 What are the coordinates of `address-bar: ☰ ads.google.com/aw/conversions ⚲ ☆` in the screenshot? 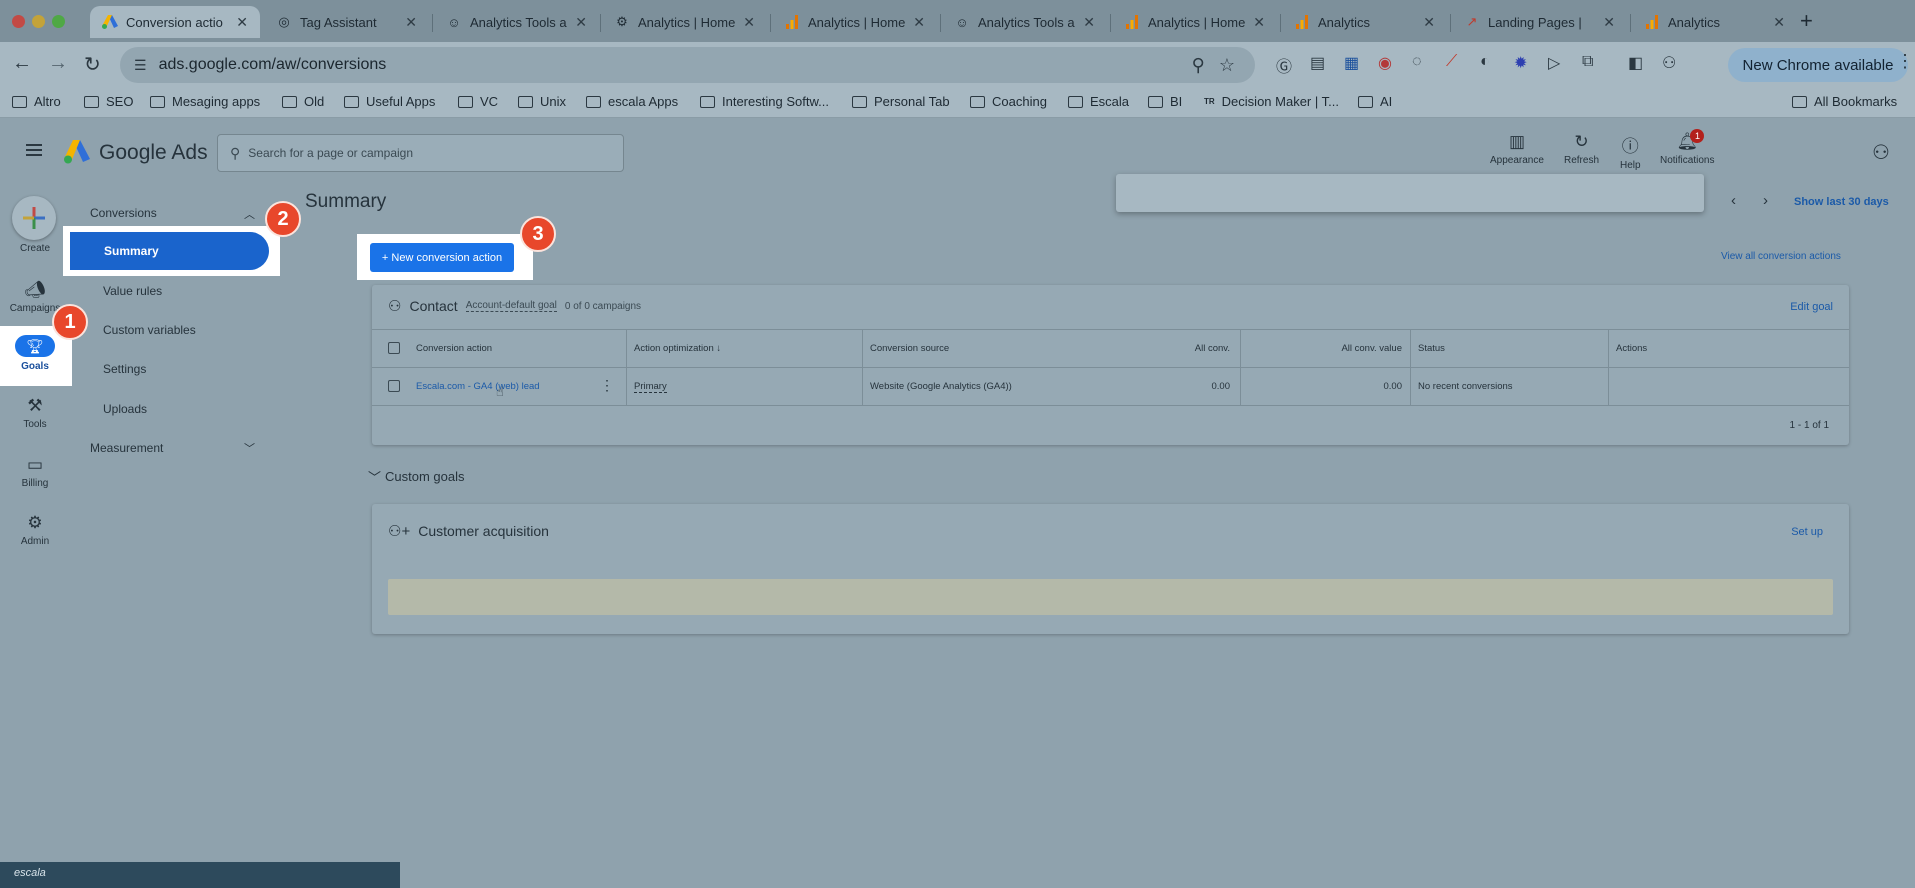 It's located at (687, 65).